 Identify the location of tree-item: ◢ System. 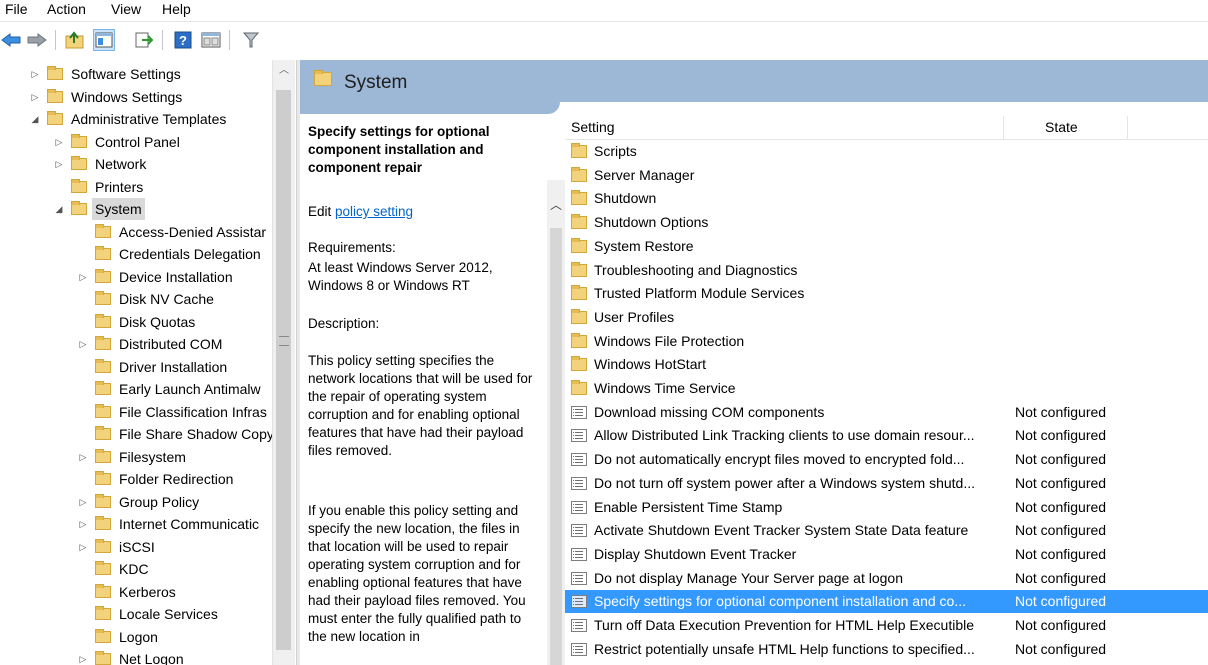
(136, 209).